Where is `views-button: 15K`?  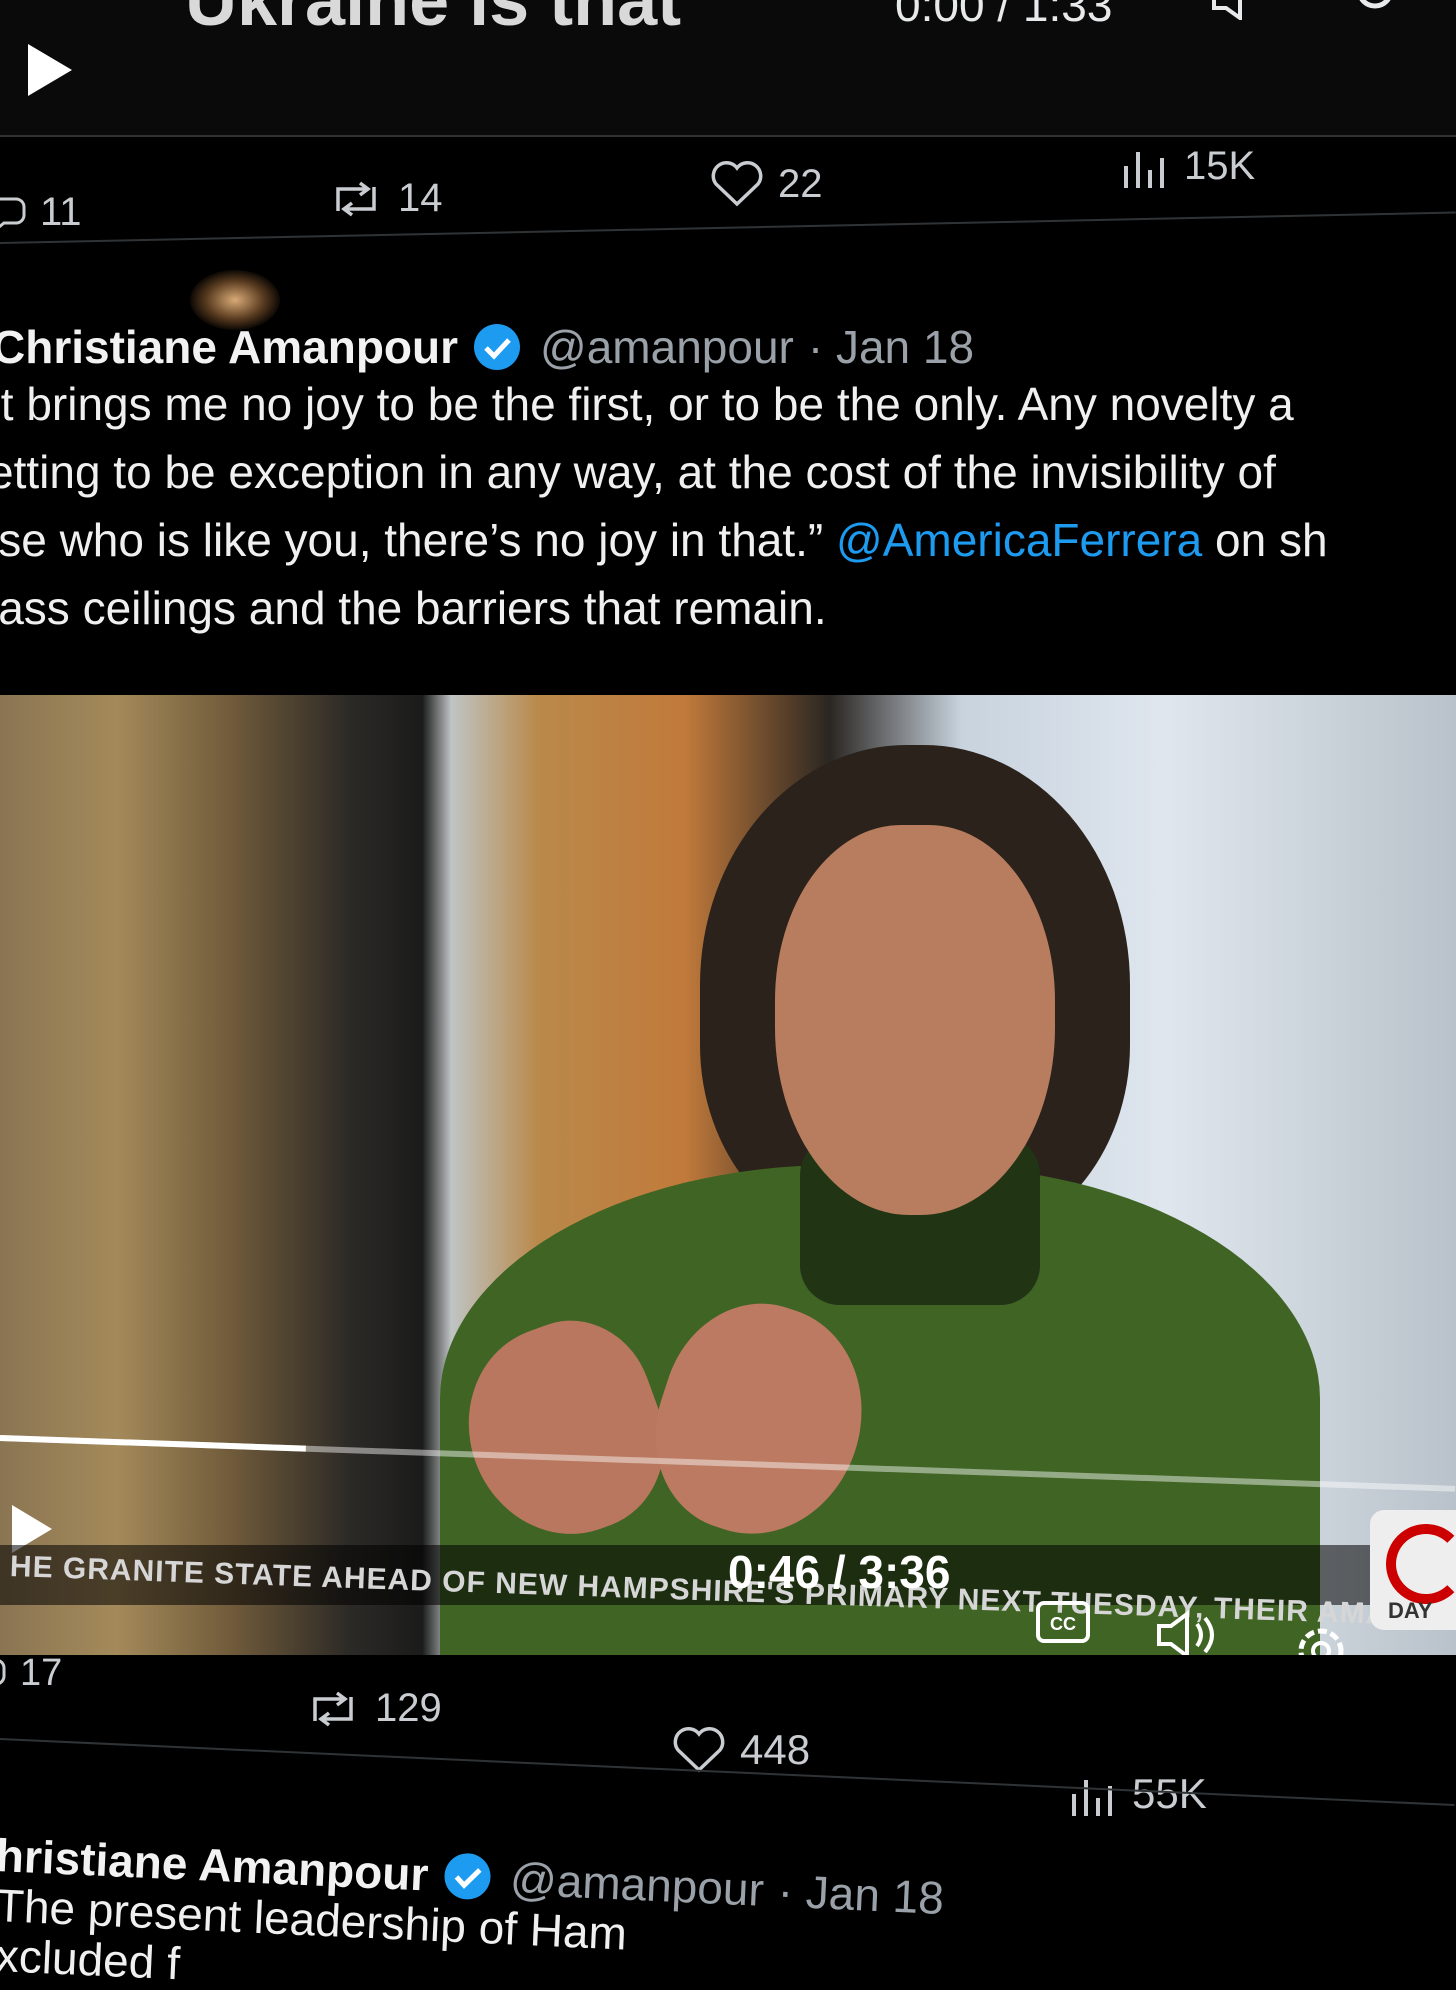 views-button: 15K is located at coordinates (1187, 166).